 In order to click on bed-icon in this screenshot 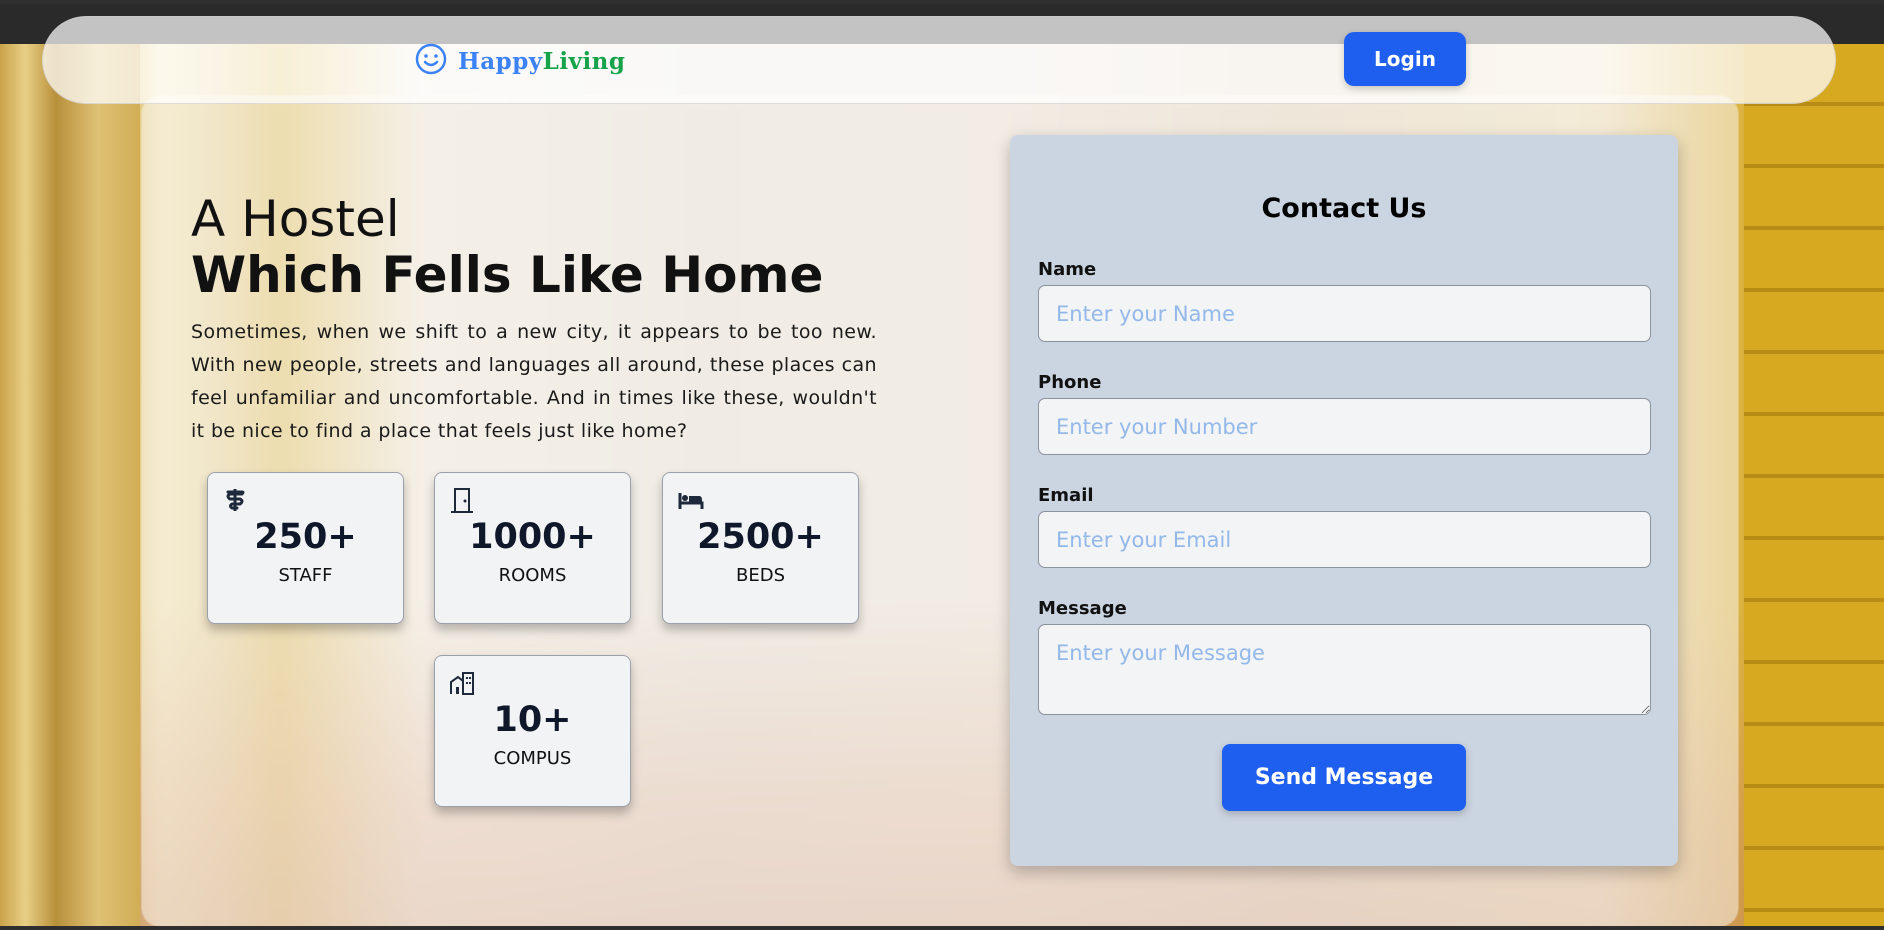, I will do `click(690, 500)`.